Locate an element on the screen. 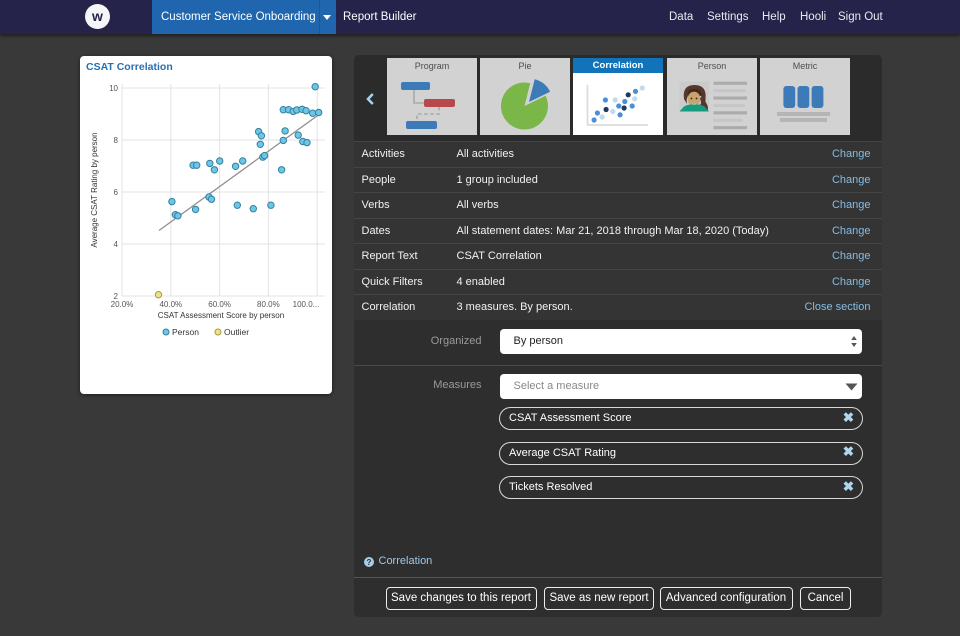 The width and height of the screenshot is (960, 636). svg-text: 40.0% is located at coordinates (170, 304).